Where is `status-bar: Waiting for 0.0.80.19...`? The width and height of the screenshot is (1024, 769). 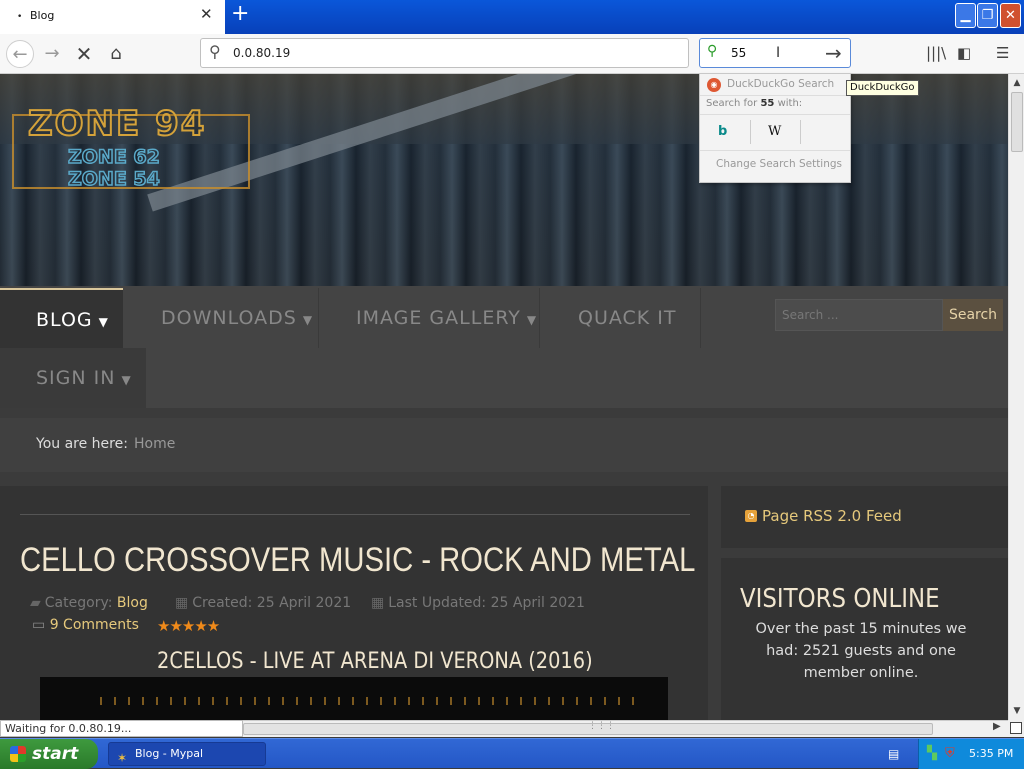
status-bar: Waiting for 0.0.80.19... is located at coordinates (121, 728).